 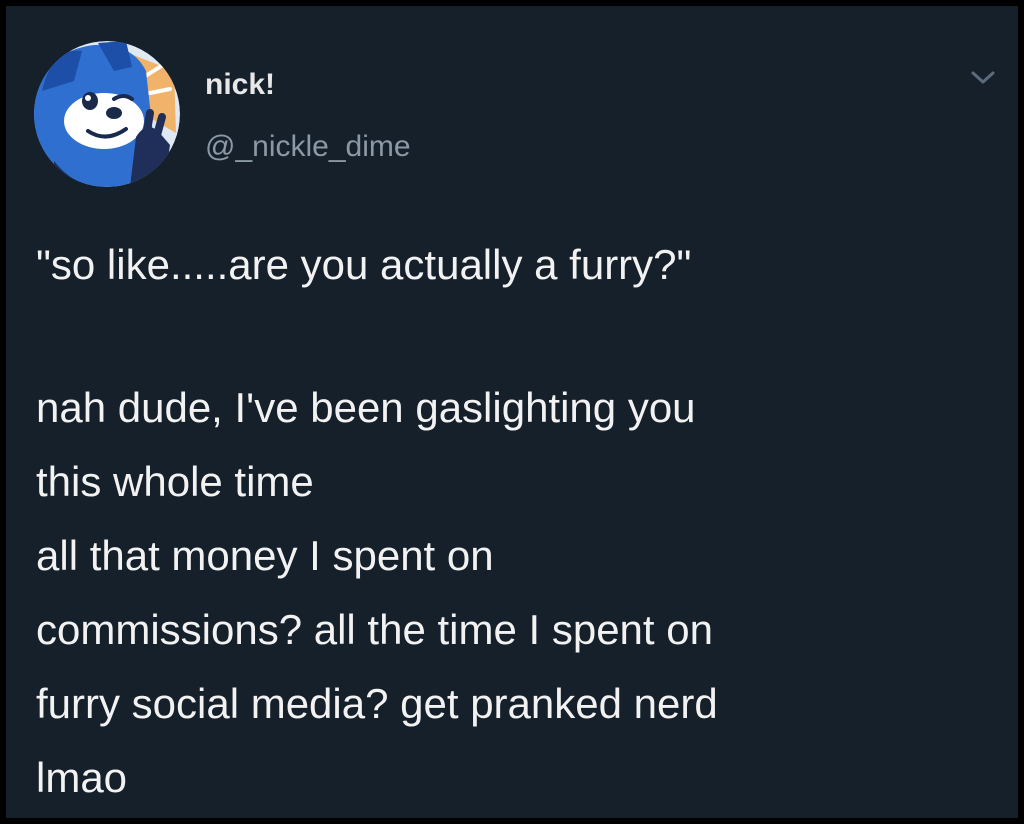 I want to click on blue-fox-avatar-icon, so click(x=107, y=114).